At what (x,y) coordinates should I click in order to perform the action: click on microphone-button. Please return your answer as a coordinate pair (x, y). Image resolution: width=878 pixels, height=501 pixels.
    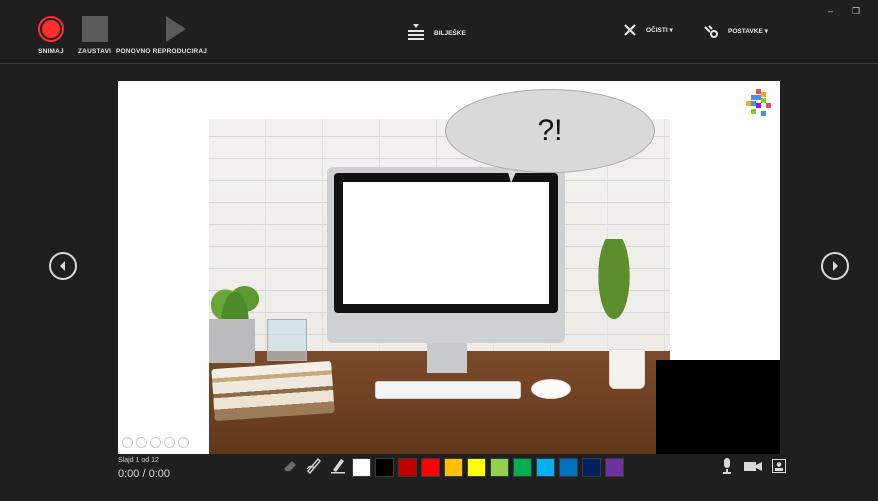
    Looking at the image, I should click on (727, 466).